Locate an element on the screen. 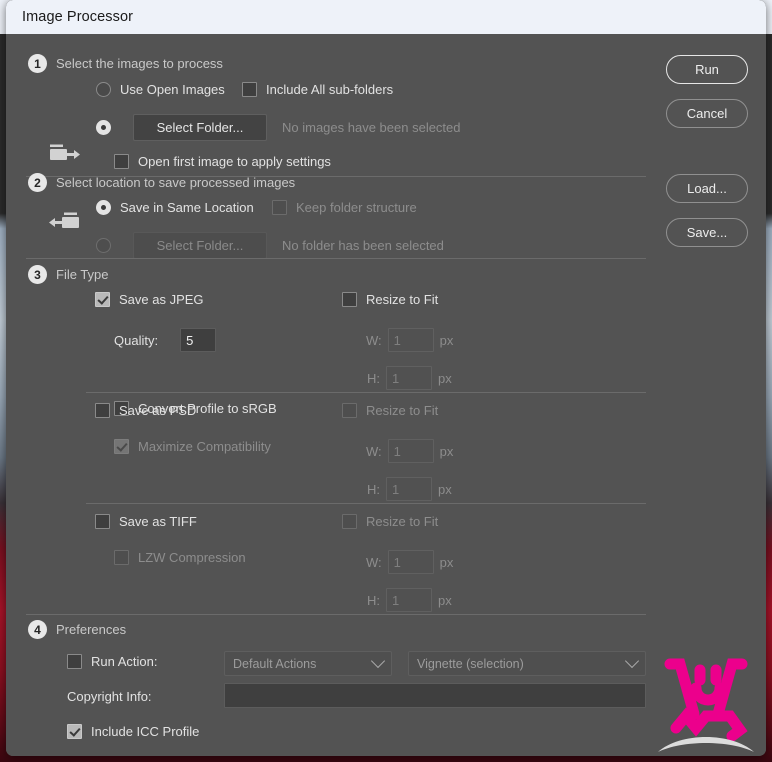 This screenshot has height=762, width=772. save-same-location-row: Save in Same Location is located at coordinates (175, 207).